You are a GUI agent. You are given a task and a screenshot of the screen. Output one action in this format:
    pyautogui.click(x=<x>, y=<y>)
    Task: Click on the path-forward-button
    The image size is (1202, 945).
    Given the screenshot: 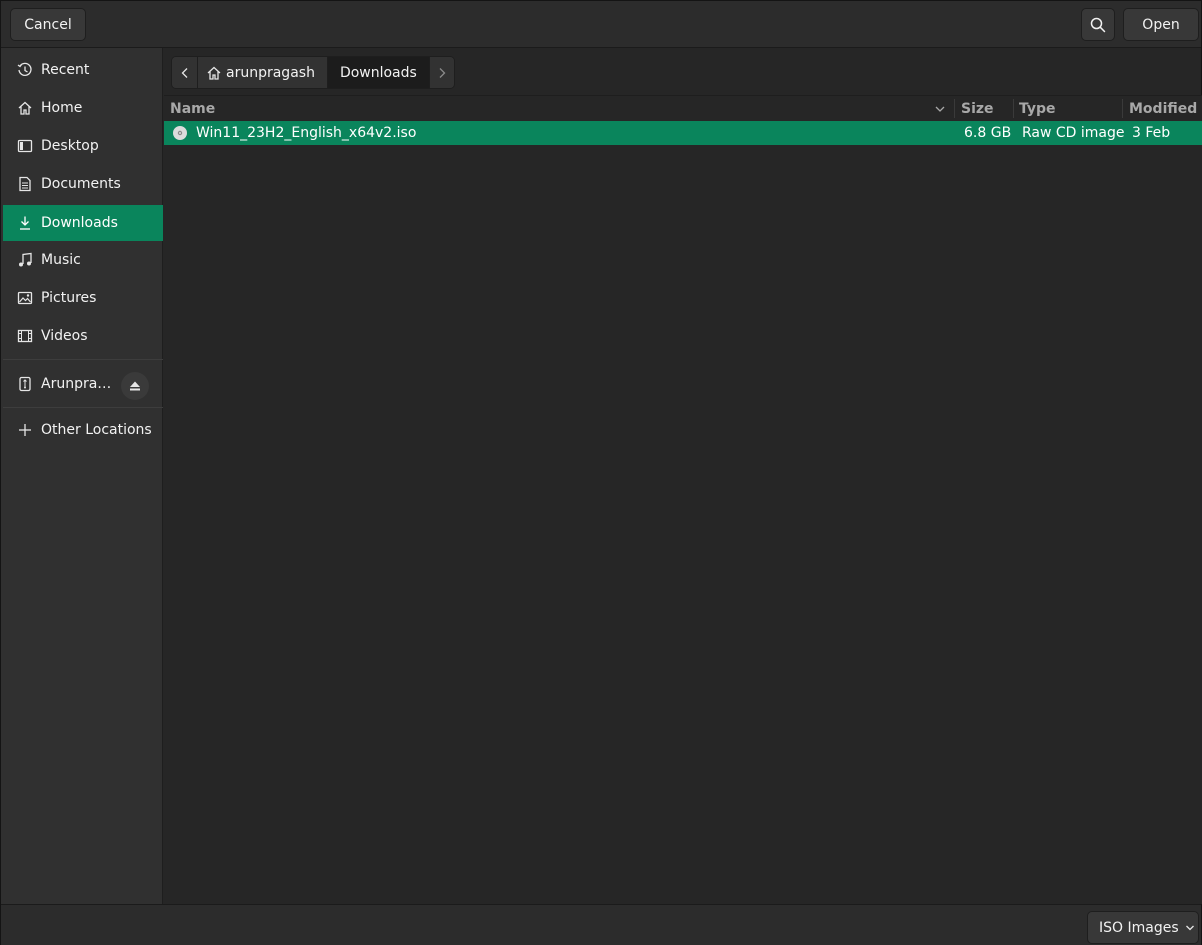 What is the action you would take?
    pyautogui.click(x=441, y=72)
    